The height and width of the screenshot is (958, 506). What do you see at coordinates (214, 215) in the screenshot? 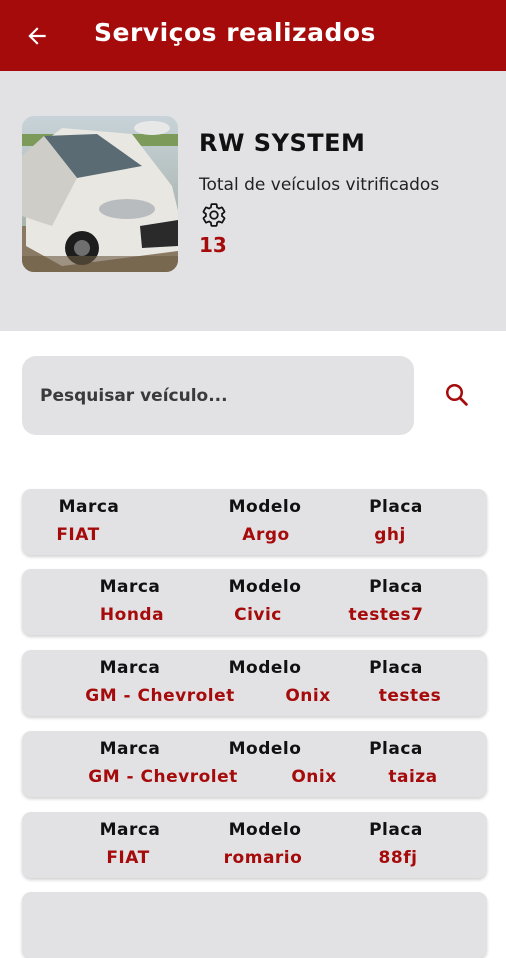
I see `gear-icon` at bounding box center [214, 215].